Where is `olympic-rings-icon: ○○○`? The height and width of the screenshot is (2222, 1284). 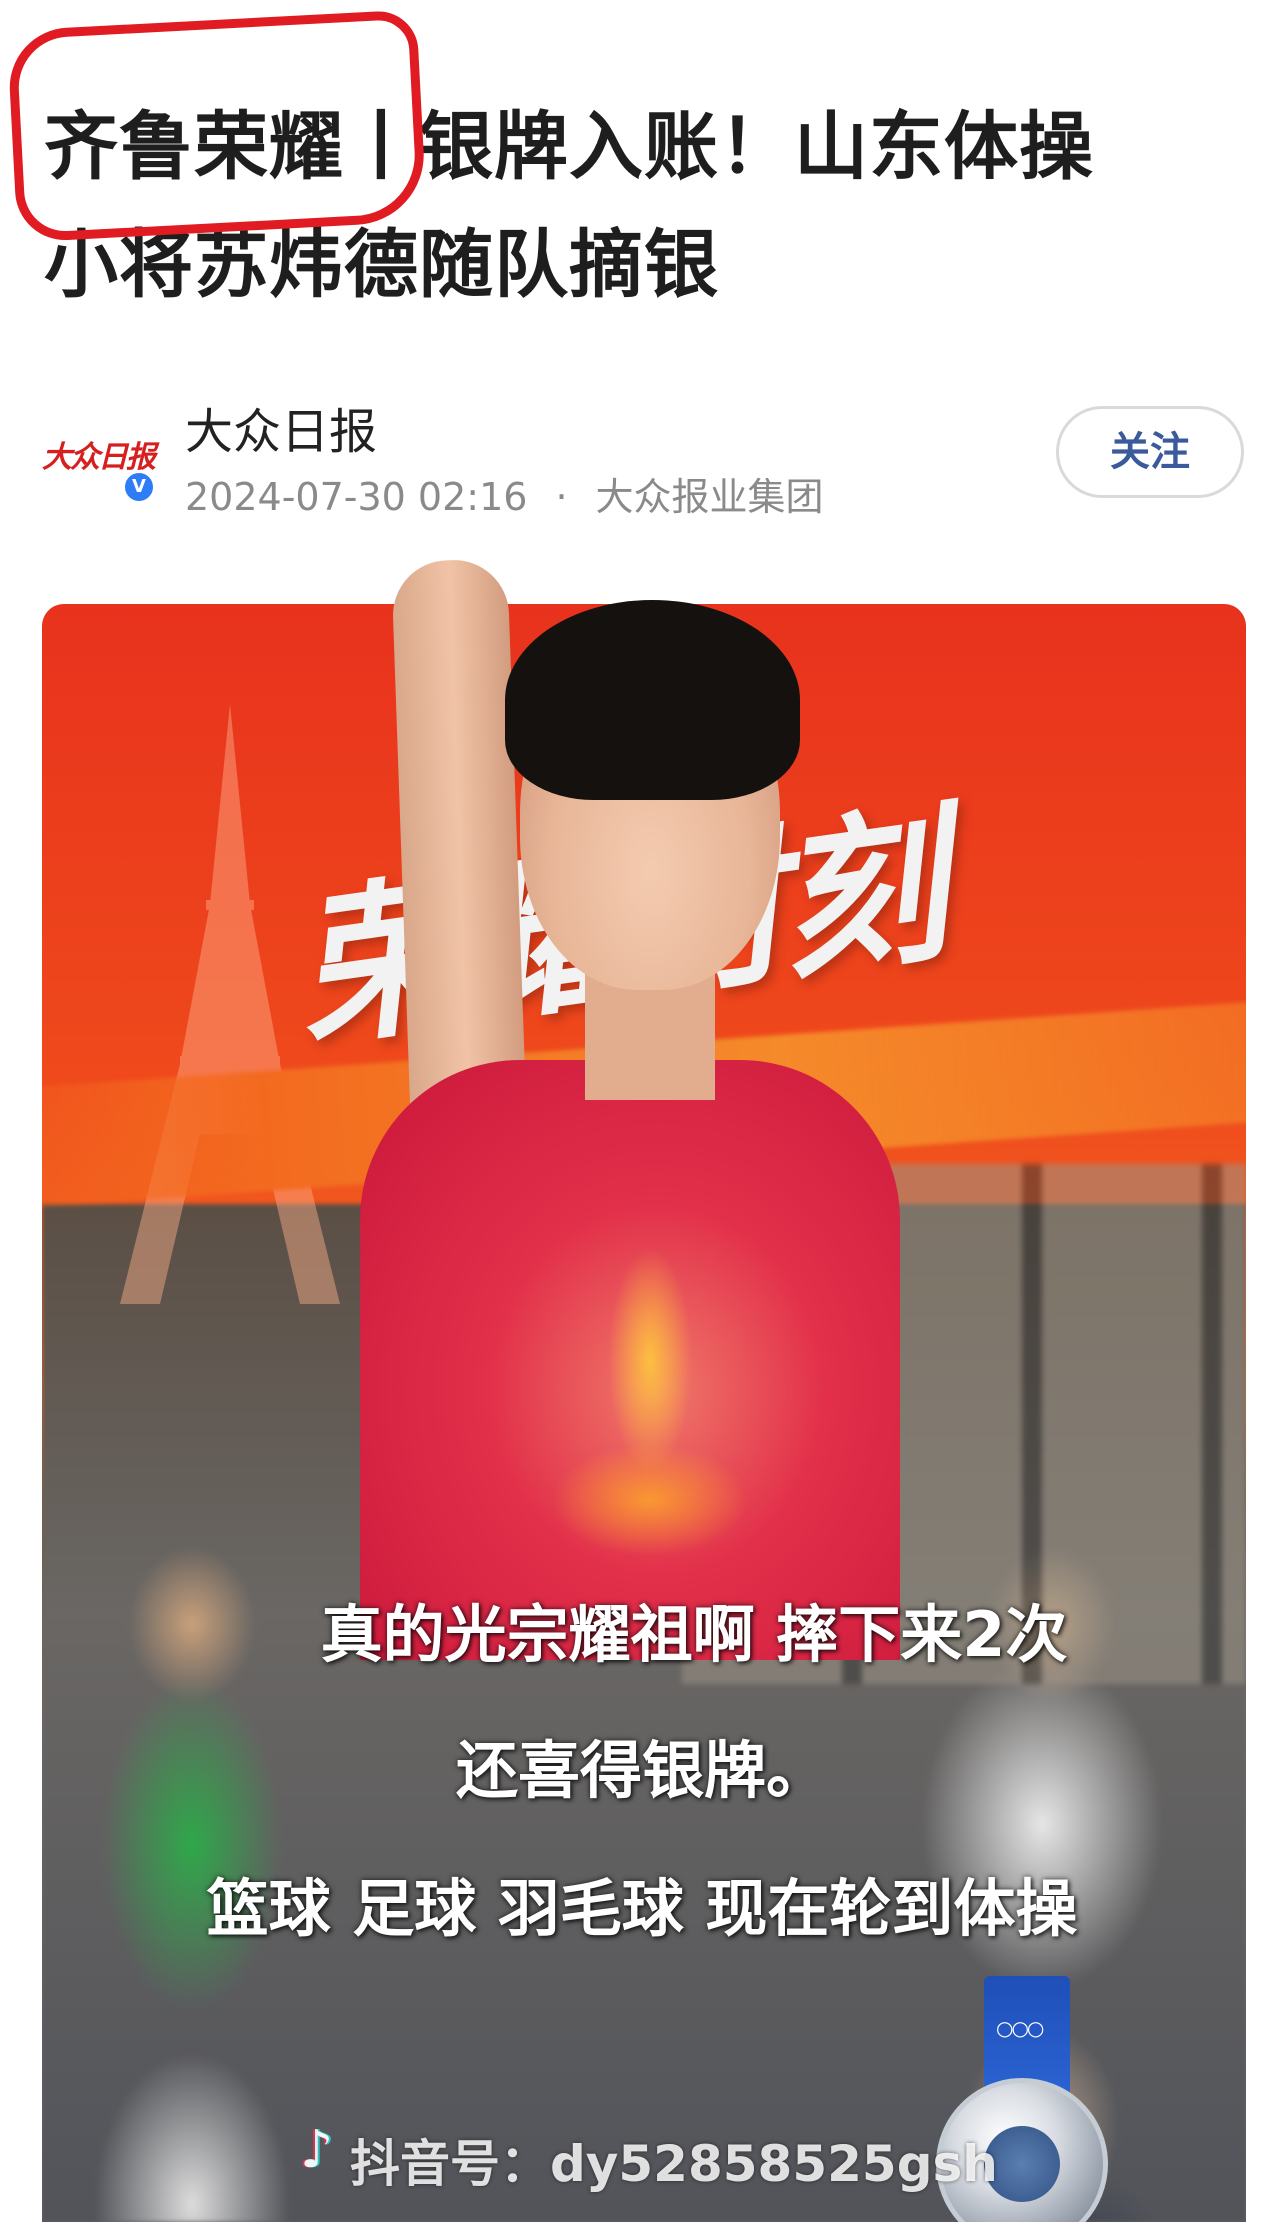 olympic-rings-icon: ○○○ is located at coordinates (1020, 2028).